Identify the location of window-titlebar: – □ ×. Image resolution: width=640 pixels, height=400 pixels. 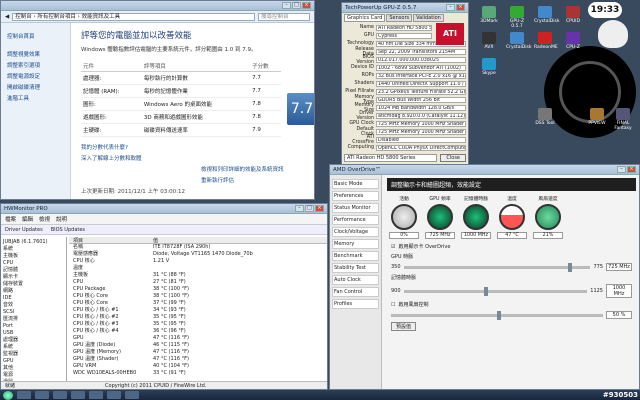
(157, 6).